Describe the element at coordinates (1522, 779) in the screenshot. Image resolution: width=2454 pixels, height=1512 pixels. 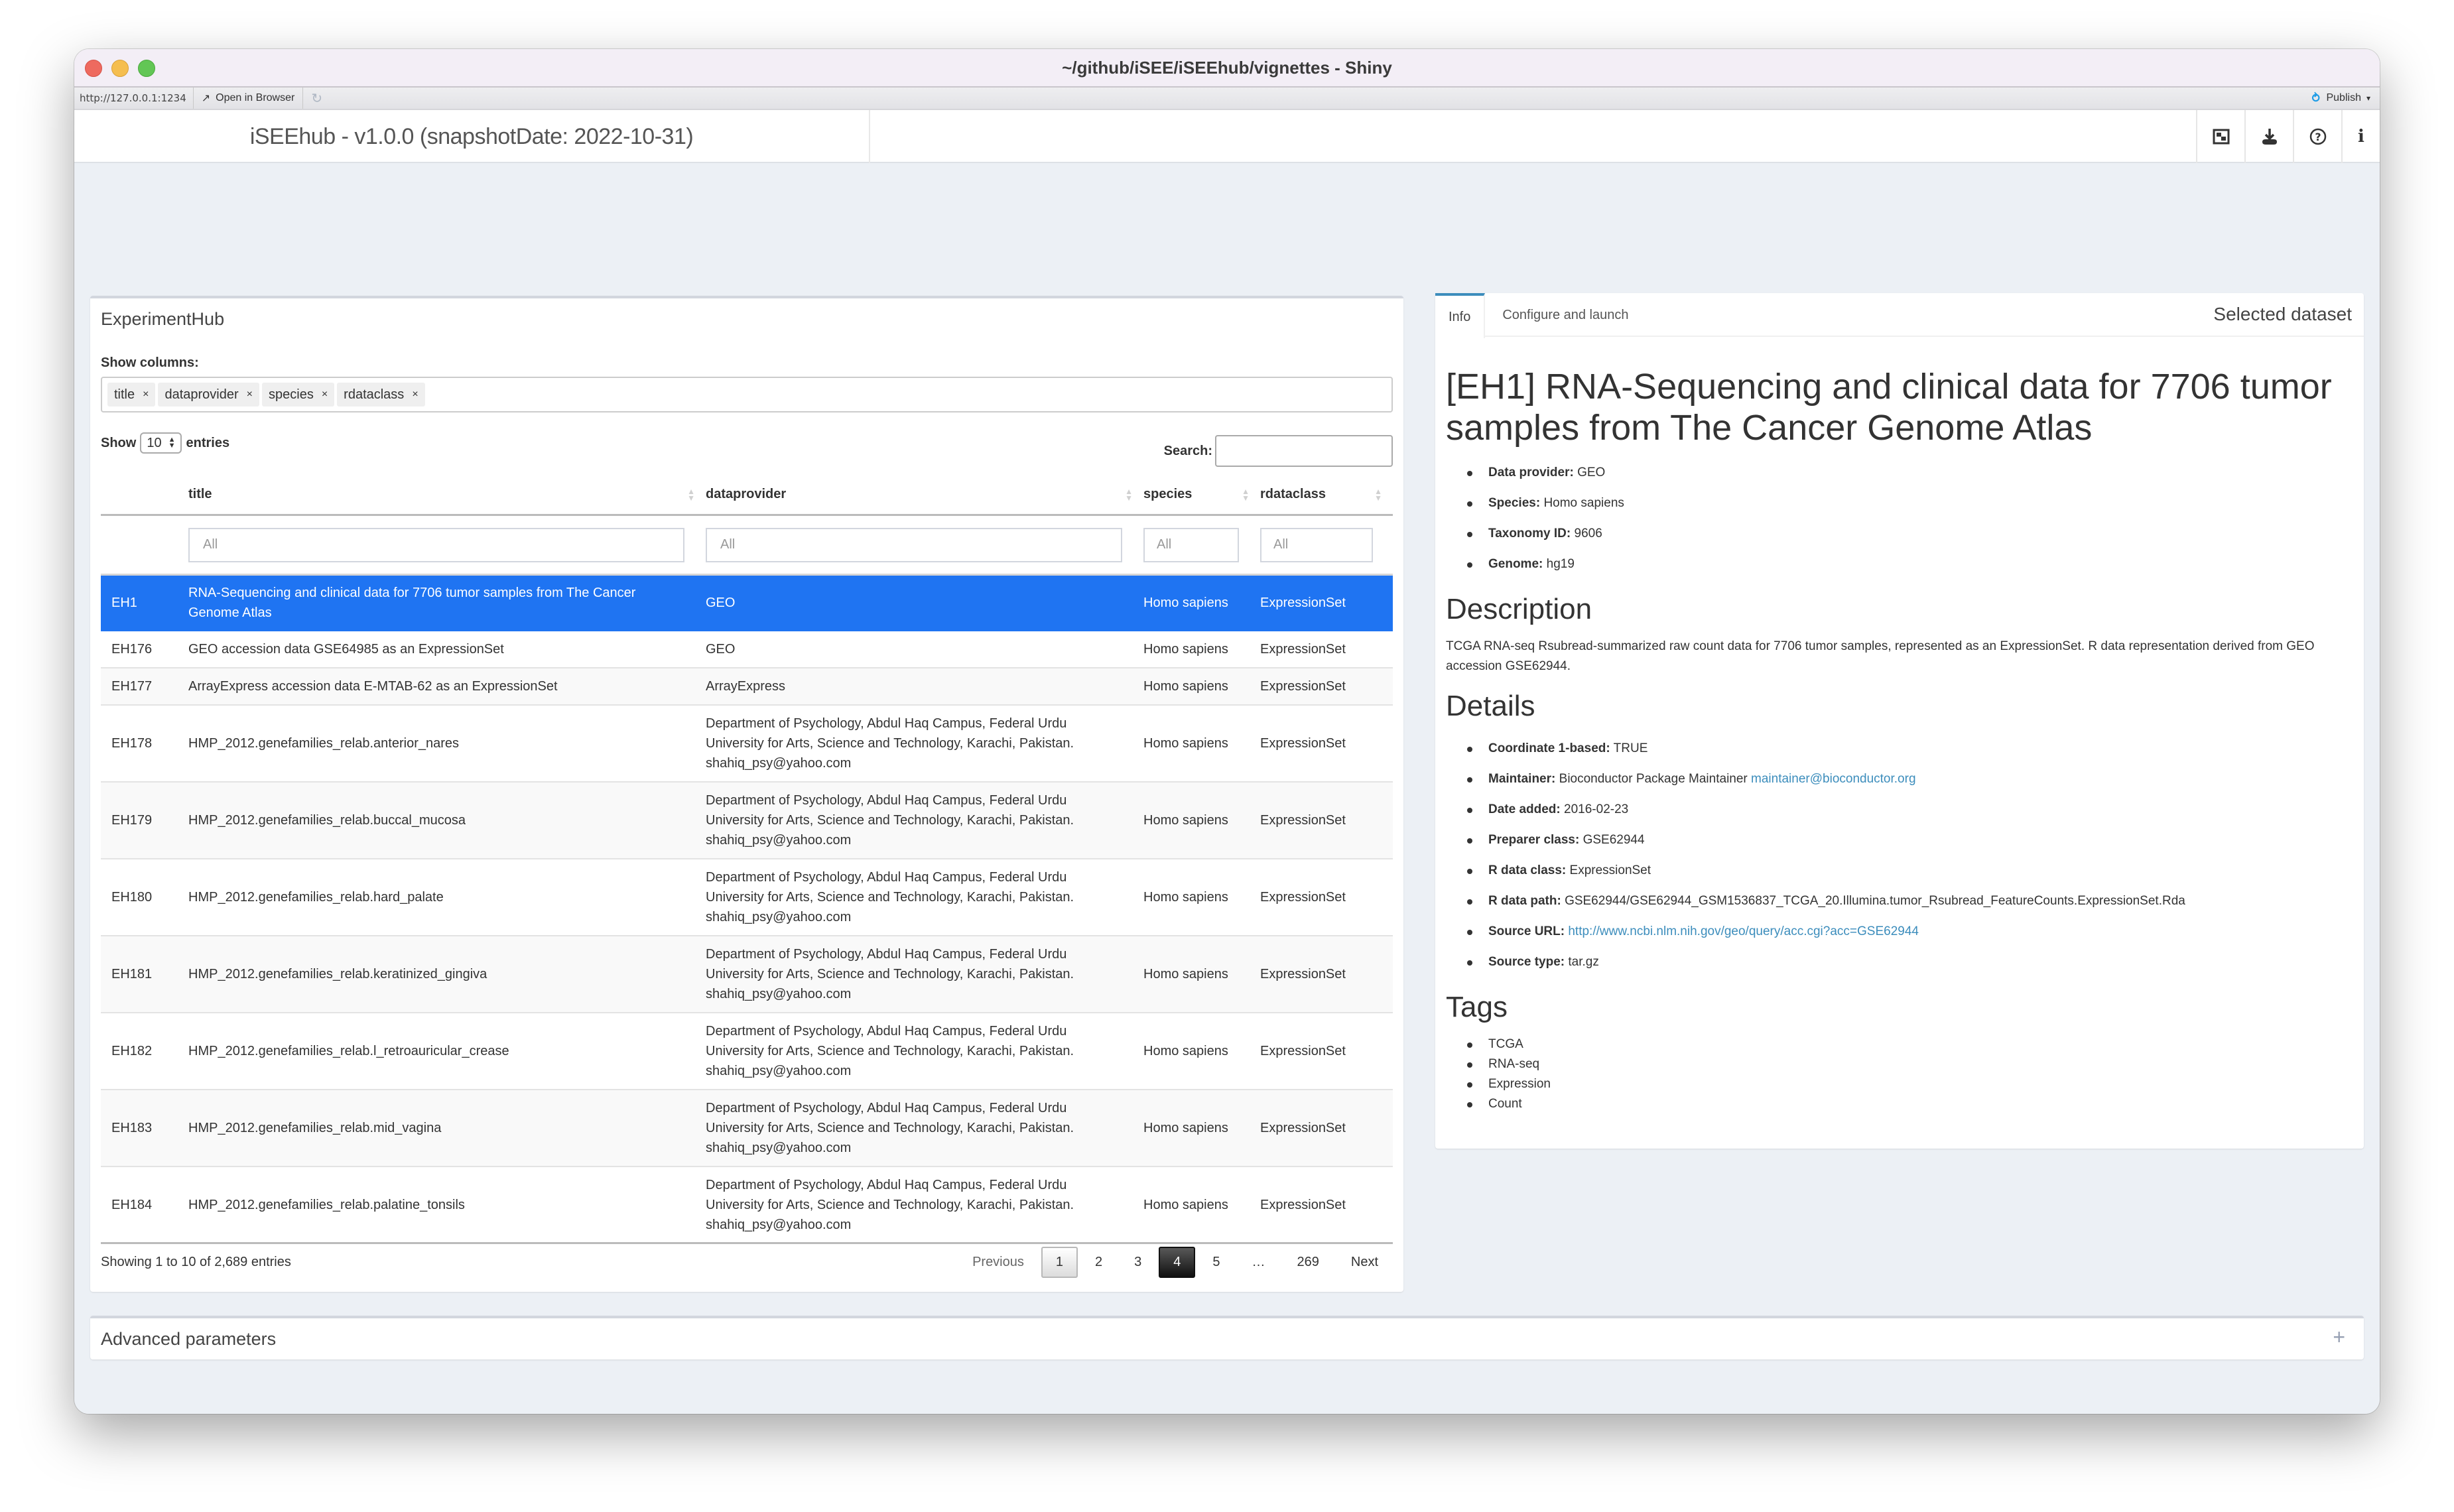
I see `detail-label: Maintainer:` at that location.